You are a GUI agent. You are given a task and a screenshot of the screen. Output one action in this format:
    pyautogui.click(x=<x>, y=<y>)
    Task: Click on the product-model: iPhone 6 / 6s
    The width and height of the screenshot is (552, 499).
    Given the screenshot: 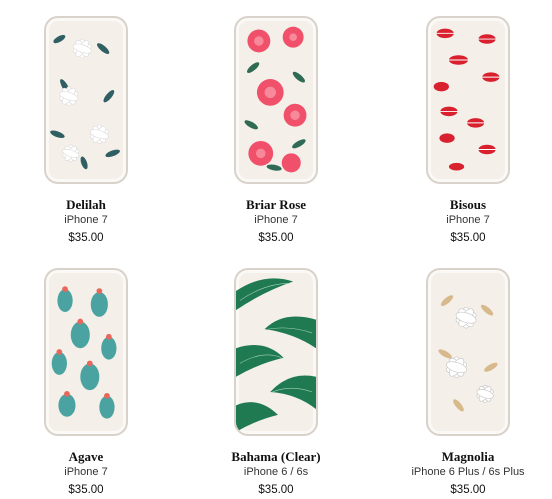 What is the action you would take?
    pyautogui.click(x=276, y=472)
    